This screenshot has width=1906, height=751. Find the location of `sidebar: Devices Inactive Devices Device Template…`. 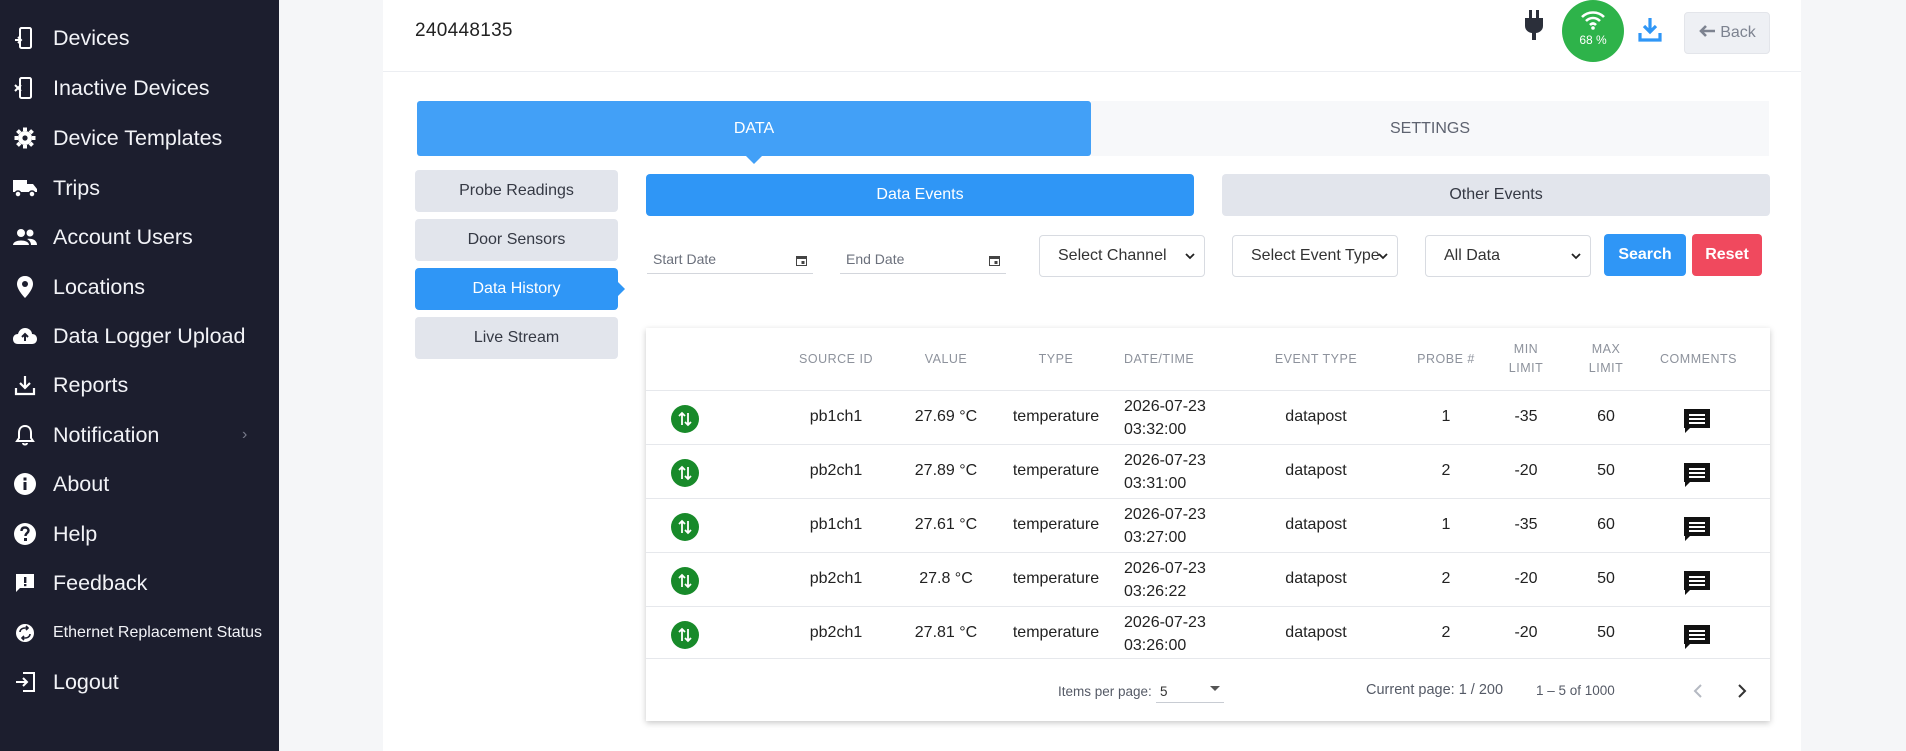

sidebar: Devices Inactive Devices Device Template… is located at coordinates (139, 375).